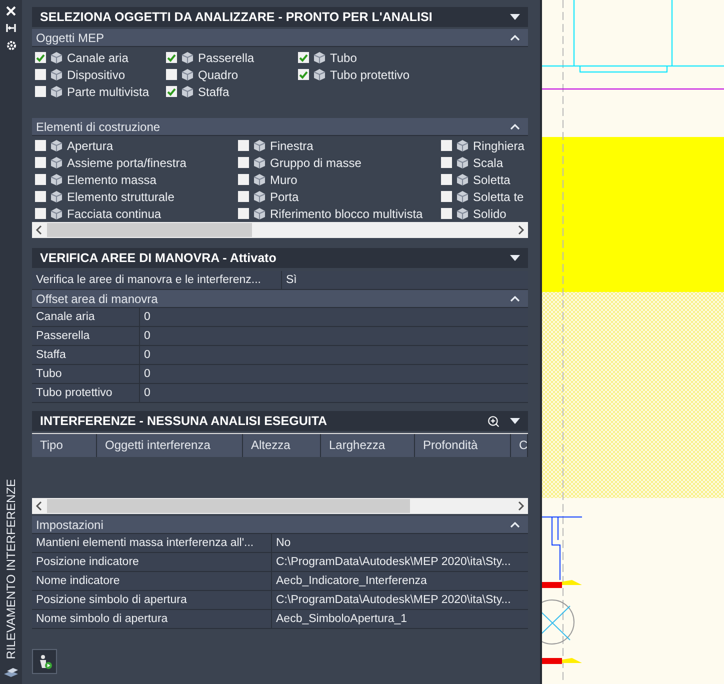  Describe the element at coordinates (400, 581) in the screenshot. I see `property-value: Aecb_Indicatore_Interferenza` at that location.